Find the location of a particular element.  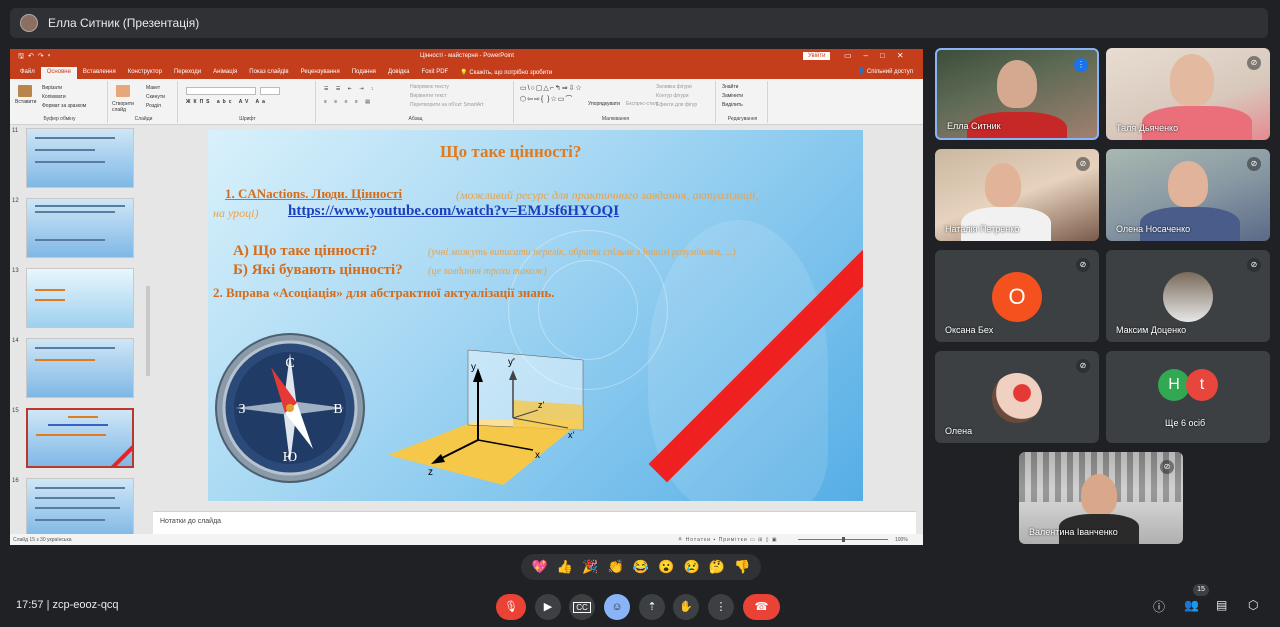

emoji-button: ☺ is located at coordinates (617, 607).